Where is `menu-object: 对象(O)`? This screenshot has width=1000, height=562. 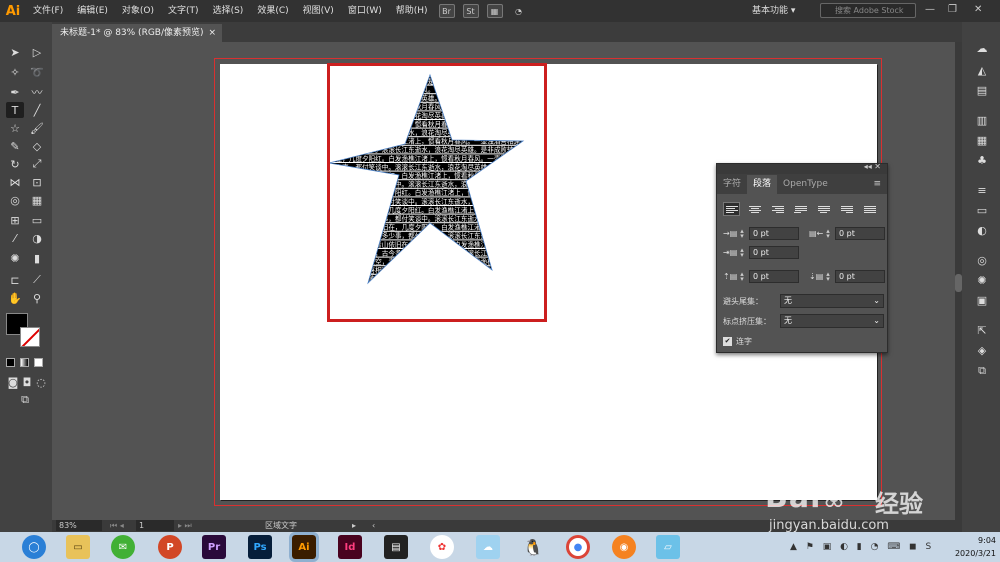
menu-object: 对象(O) is located at coordinates (138, 11).